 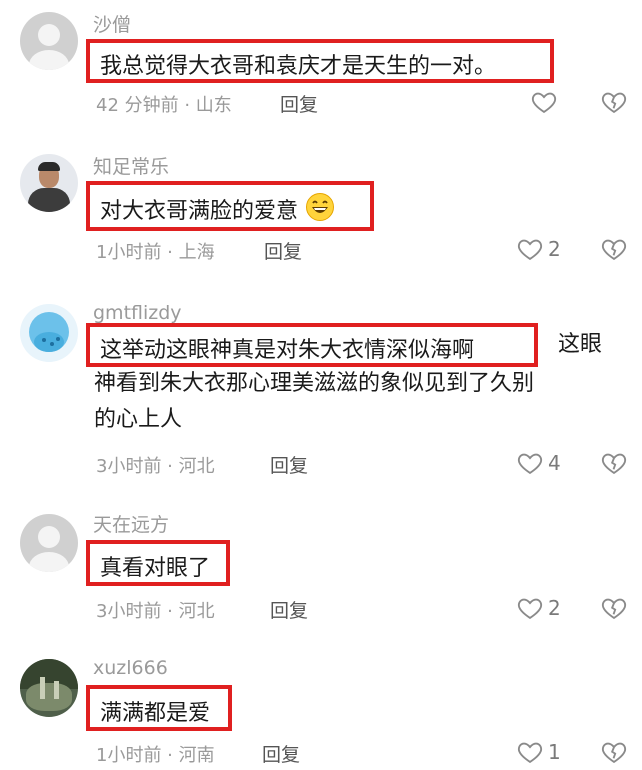 I want to click on comment-text: 满满都是爱, so click(x=155, y=713).